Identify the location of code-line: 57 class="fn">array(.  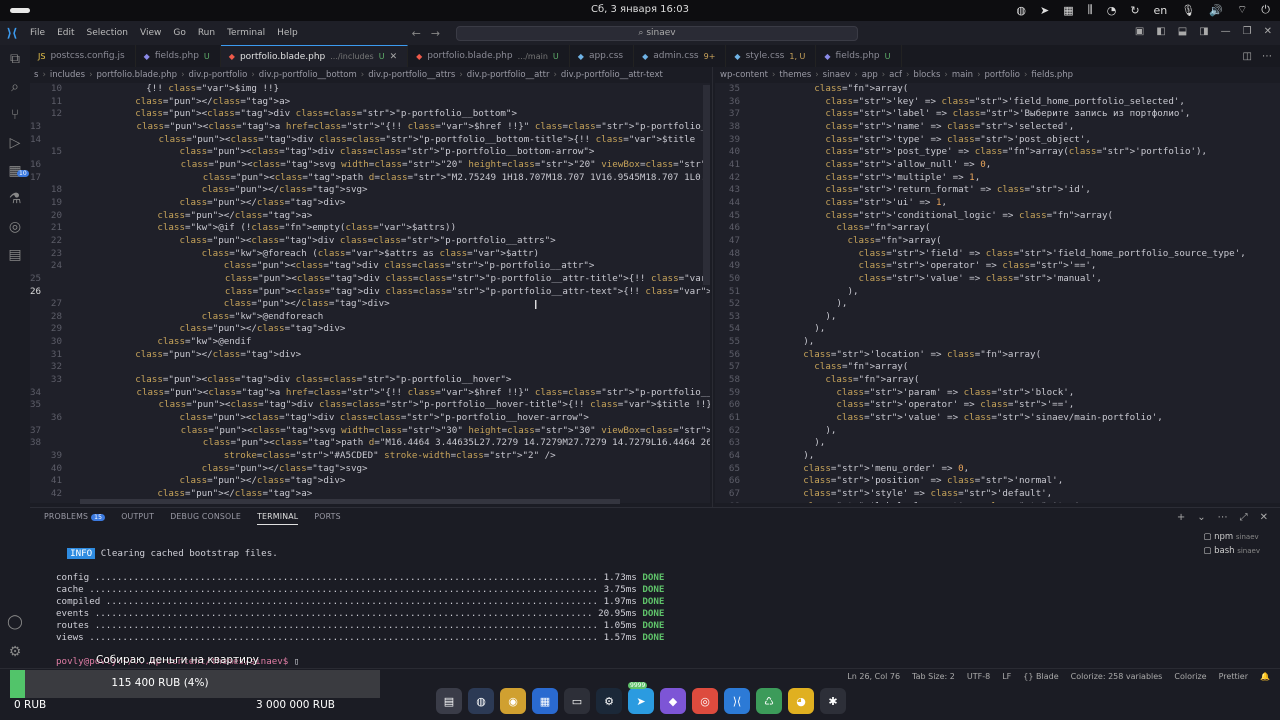
(997, 367).